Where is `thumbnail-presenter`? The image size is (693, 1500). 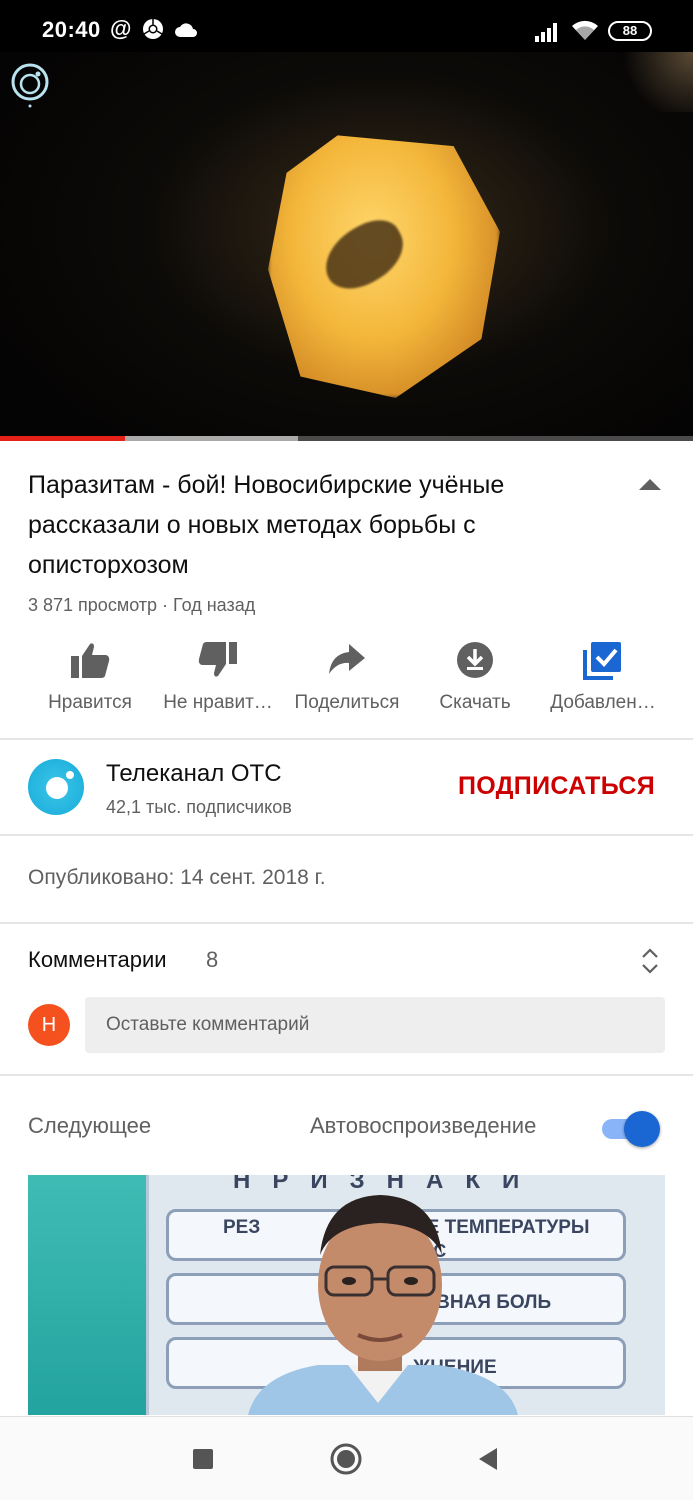 thumbnail-presenter is located at coordinates (383, 1305).